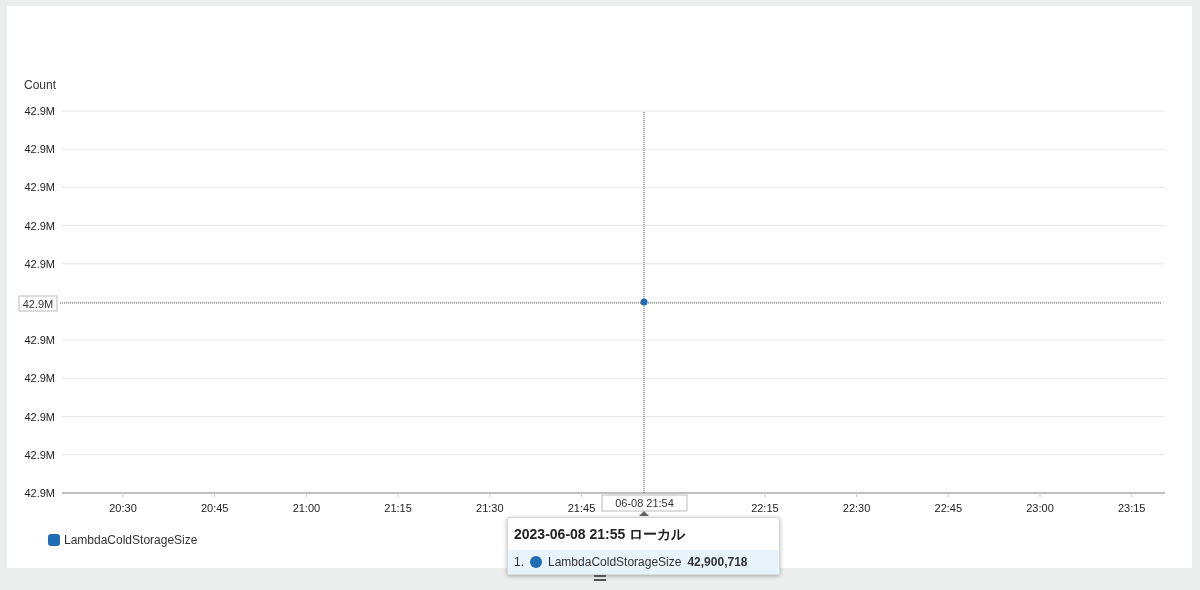 Image resolution: width=1200 pixels, height=590 pixels. What do you see at coordinates (1040, 508) in the screenshot?
I see `axis-tick-label: 23:00` at bounding box center [1040, 508].